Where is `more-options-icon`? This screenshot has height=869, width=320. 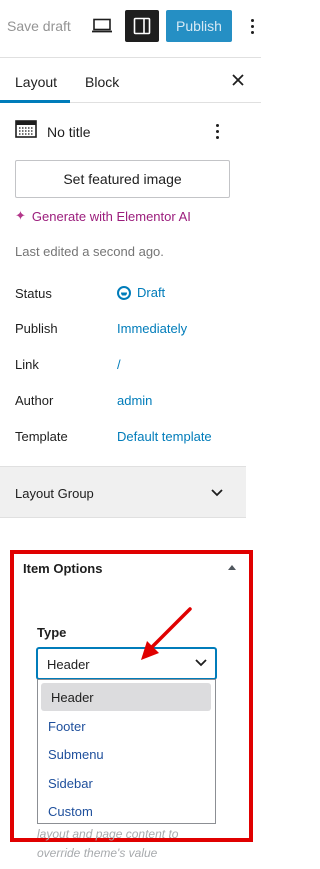
more-options-icon is located at coordinates (252, 26).